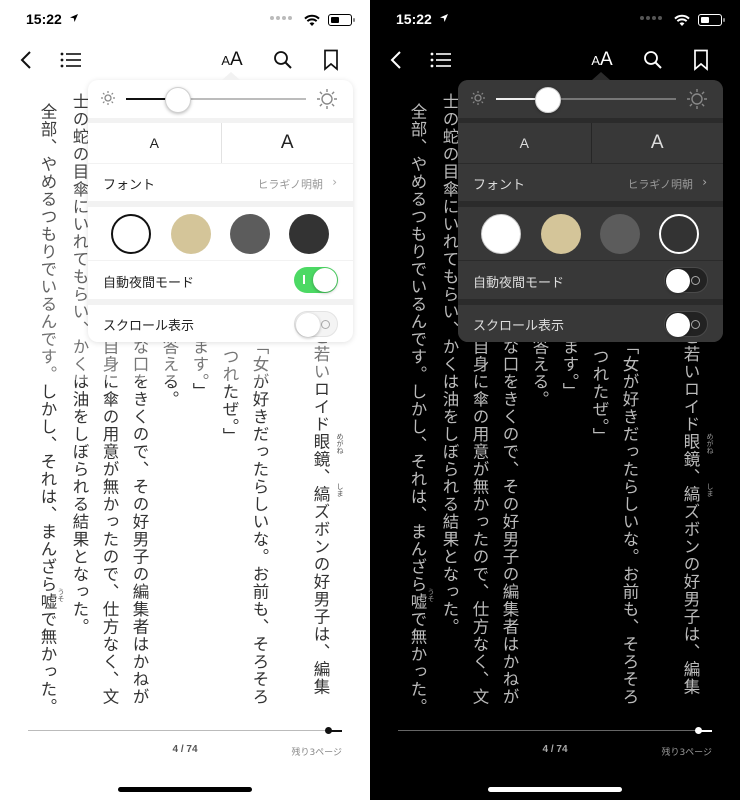 The height and width of the screenshot is (800, 740). I want to click on reader-toolbar: AA, so click(555, 60).